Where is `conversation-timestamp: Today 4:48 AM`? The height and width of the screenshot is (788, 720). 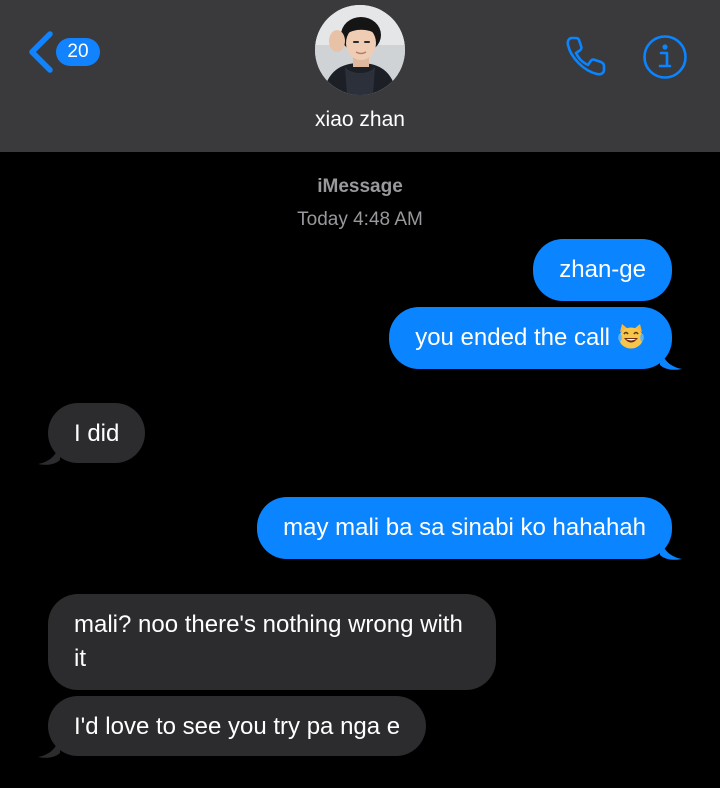 conversation-timestamp: Today 4:48 AM is located at coordinates (360, 219).